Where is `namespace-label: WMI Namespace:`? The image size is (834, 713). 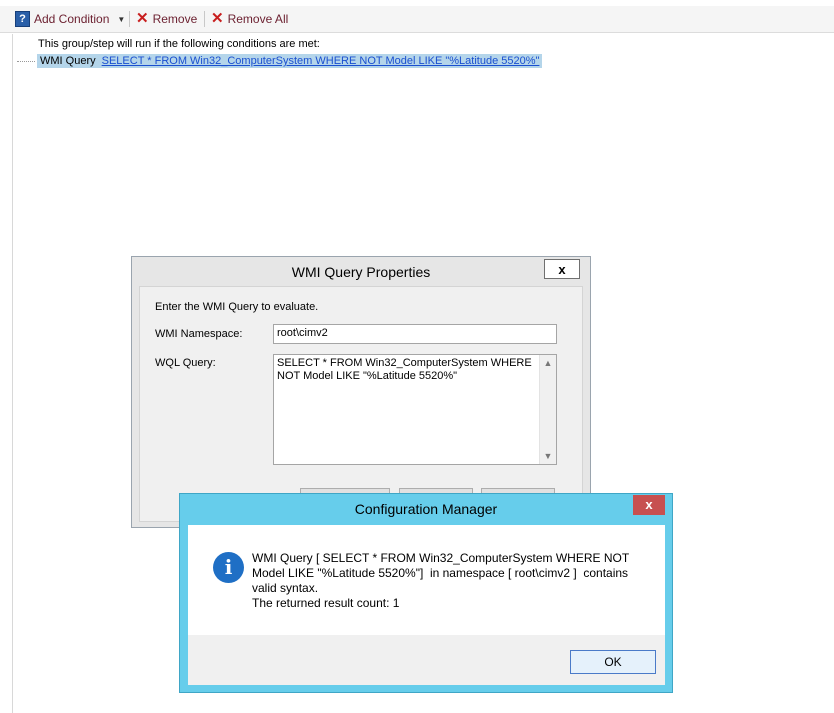 namespace-label: WMI Namespace: is located at coordinates (199, 334).